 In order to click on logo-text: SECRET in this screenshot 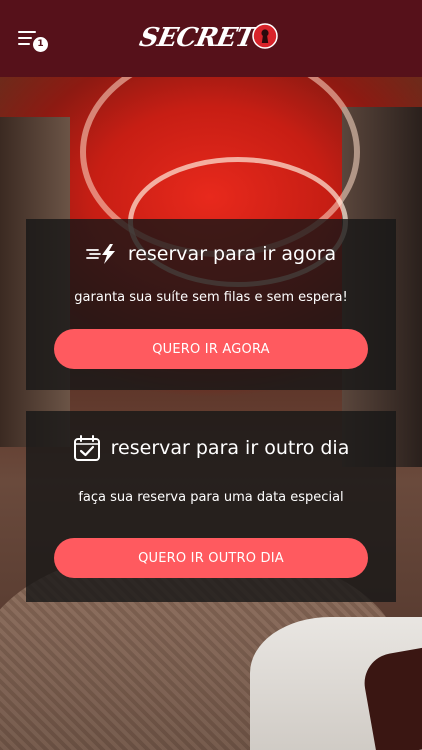, I will do `click(197, 38)`.